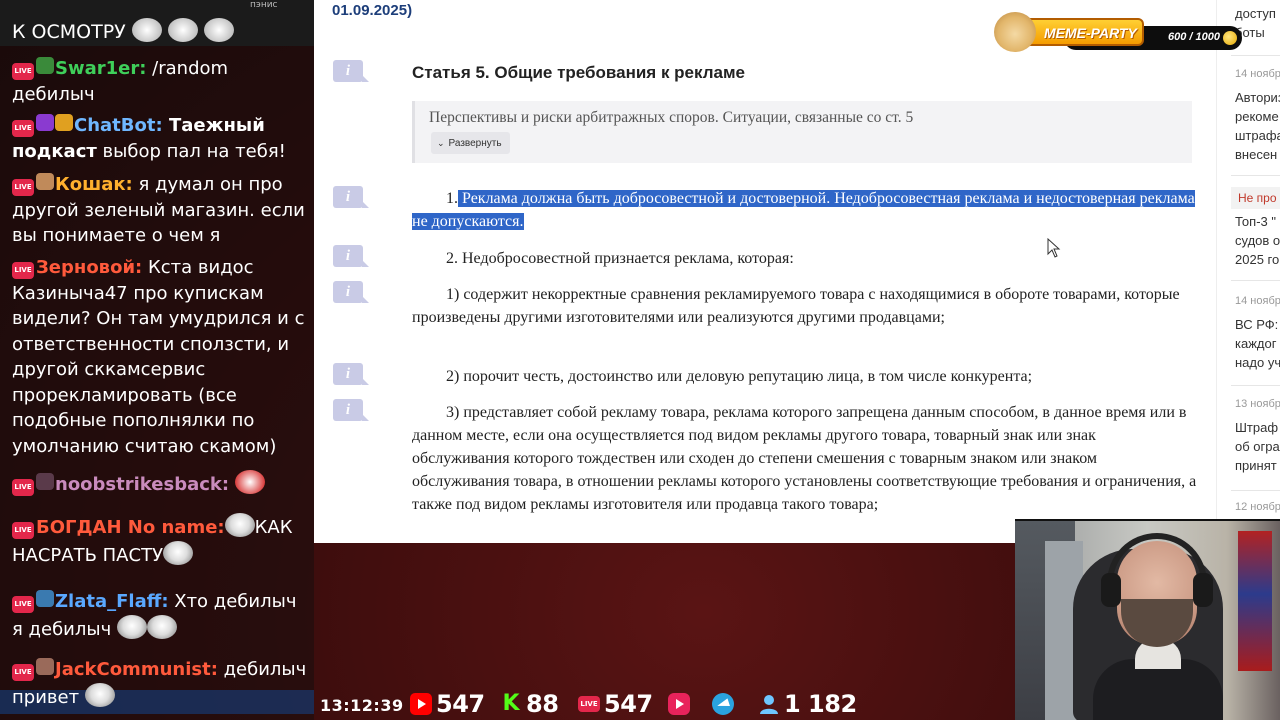 The image size is (1280, 720). I want to click on news-line: рекоме, so click(1257, 116).